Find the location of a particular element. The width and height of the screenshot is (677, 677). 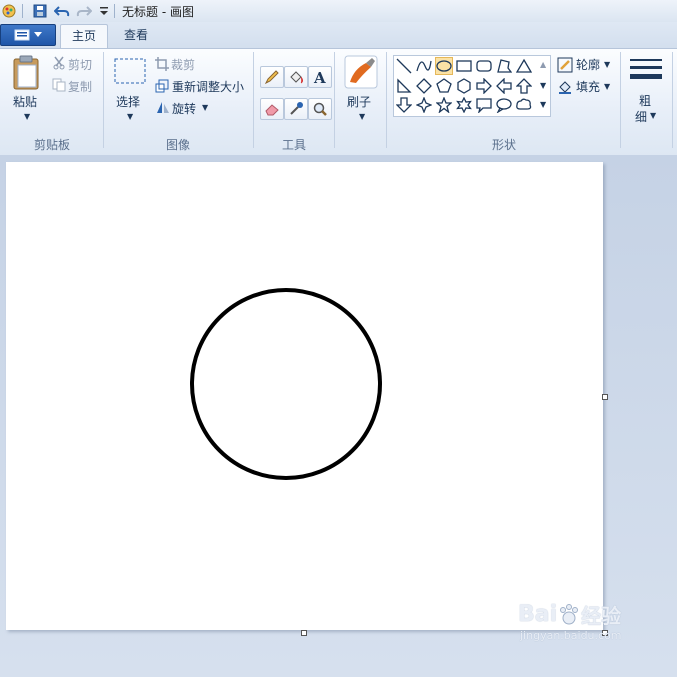

text-tool: A is located at coordinates (320, 77).